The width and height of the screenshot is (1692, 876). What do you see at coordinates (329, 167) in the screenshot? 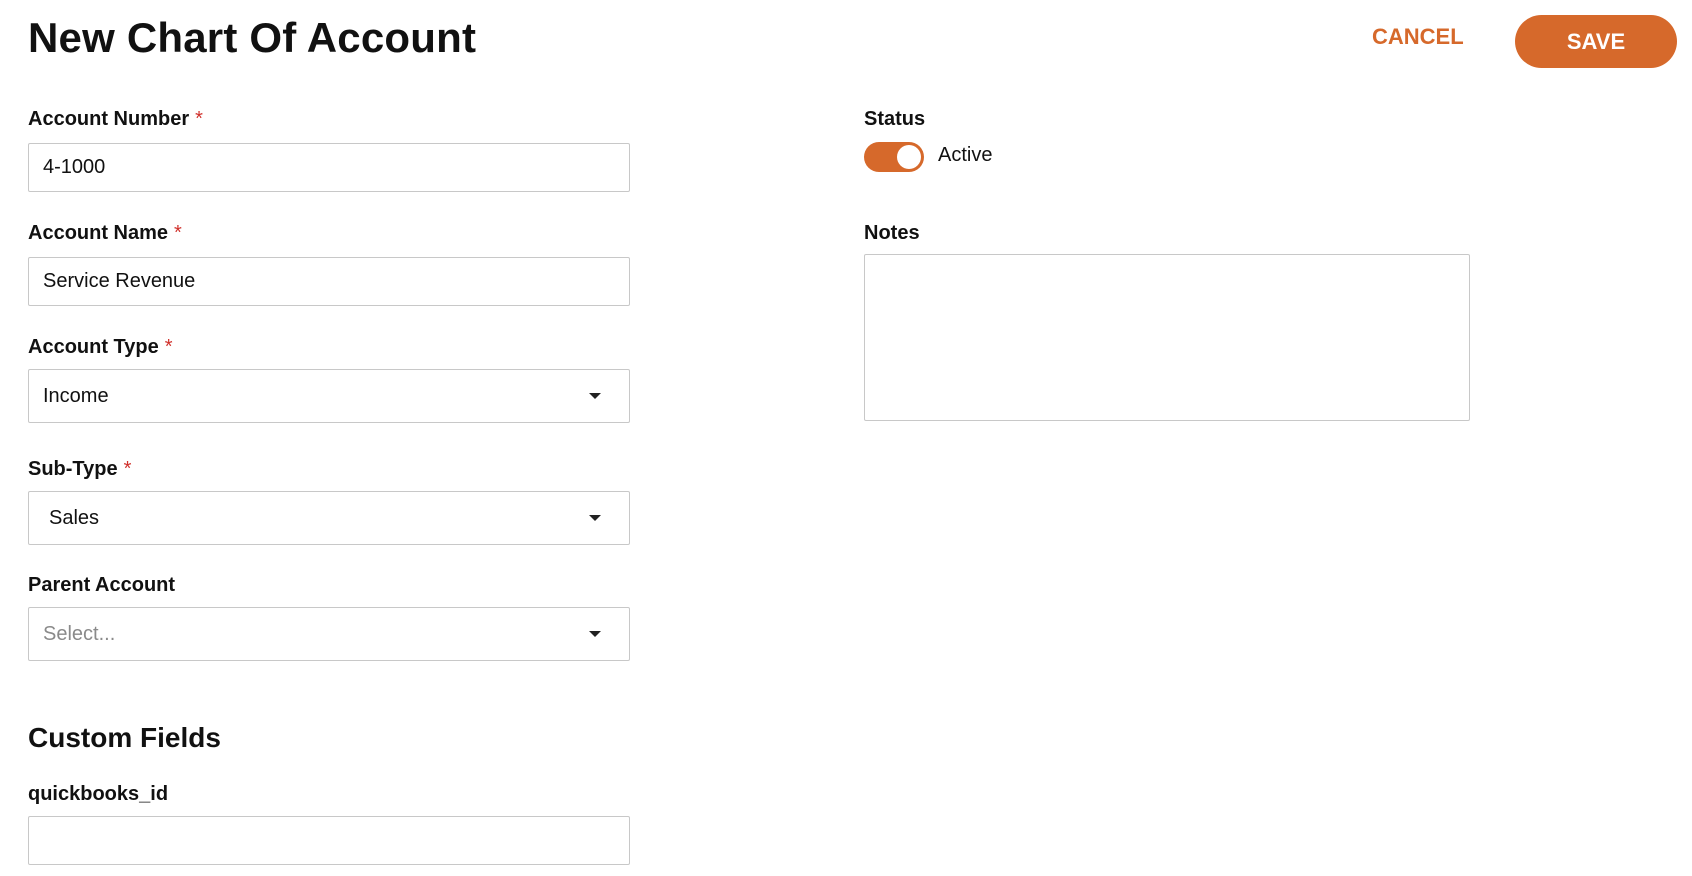
I see `account-number-input: 4-1000` at bounding box center [329, 167].